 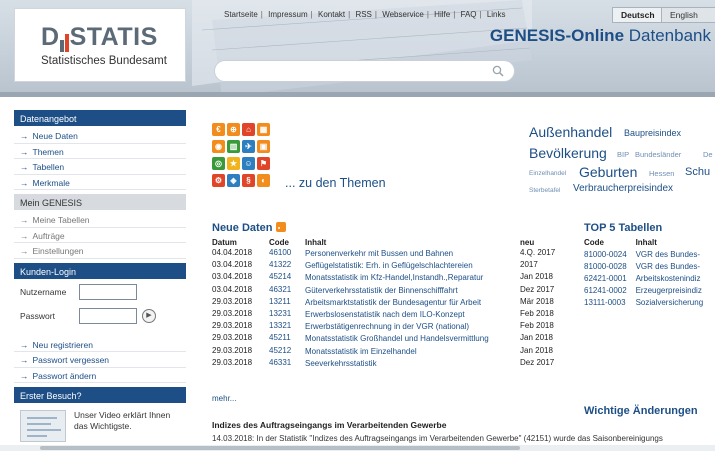 What do you see at coordinates (233, 163) in the screenshot?
I see `theme-icon-10: ★` at bounding box center [233, 163].